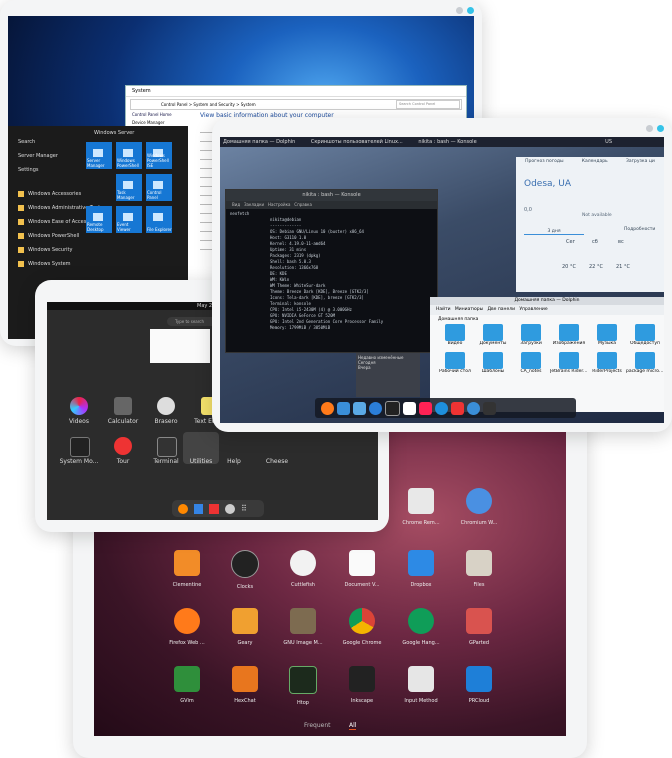 The image size is (672, 758). I want to click on file-item: Документы, so click(493, 335).